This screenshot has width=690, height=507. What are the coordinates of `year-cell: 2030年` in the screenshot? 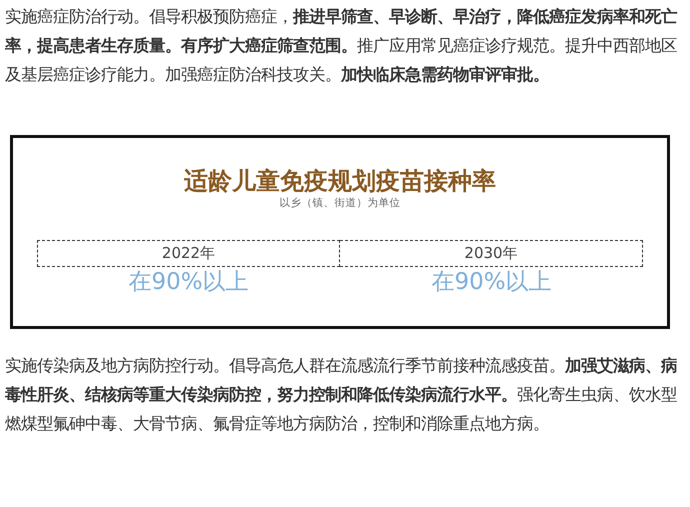 It's located at (491, 253).